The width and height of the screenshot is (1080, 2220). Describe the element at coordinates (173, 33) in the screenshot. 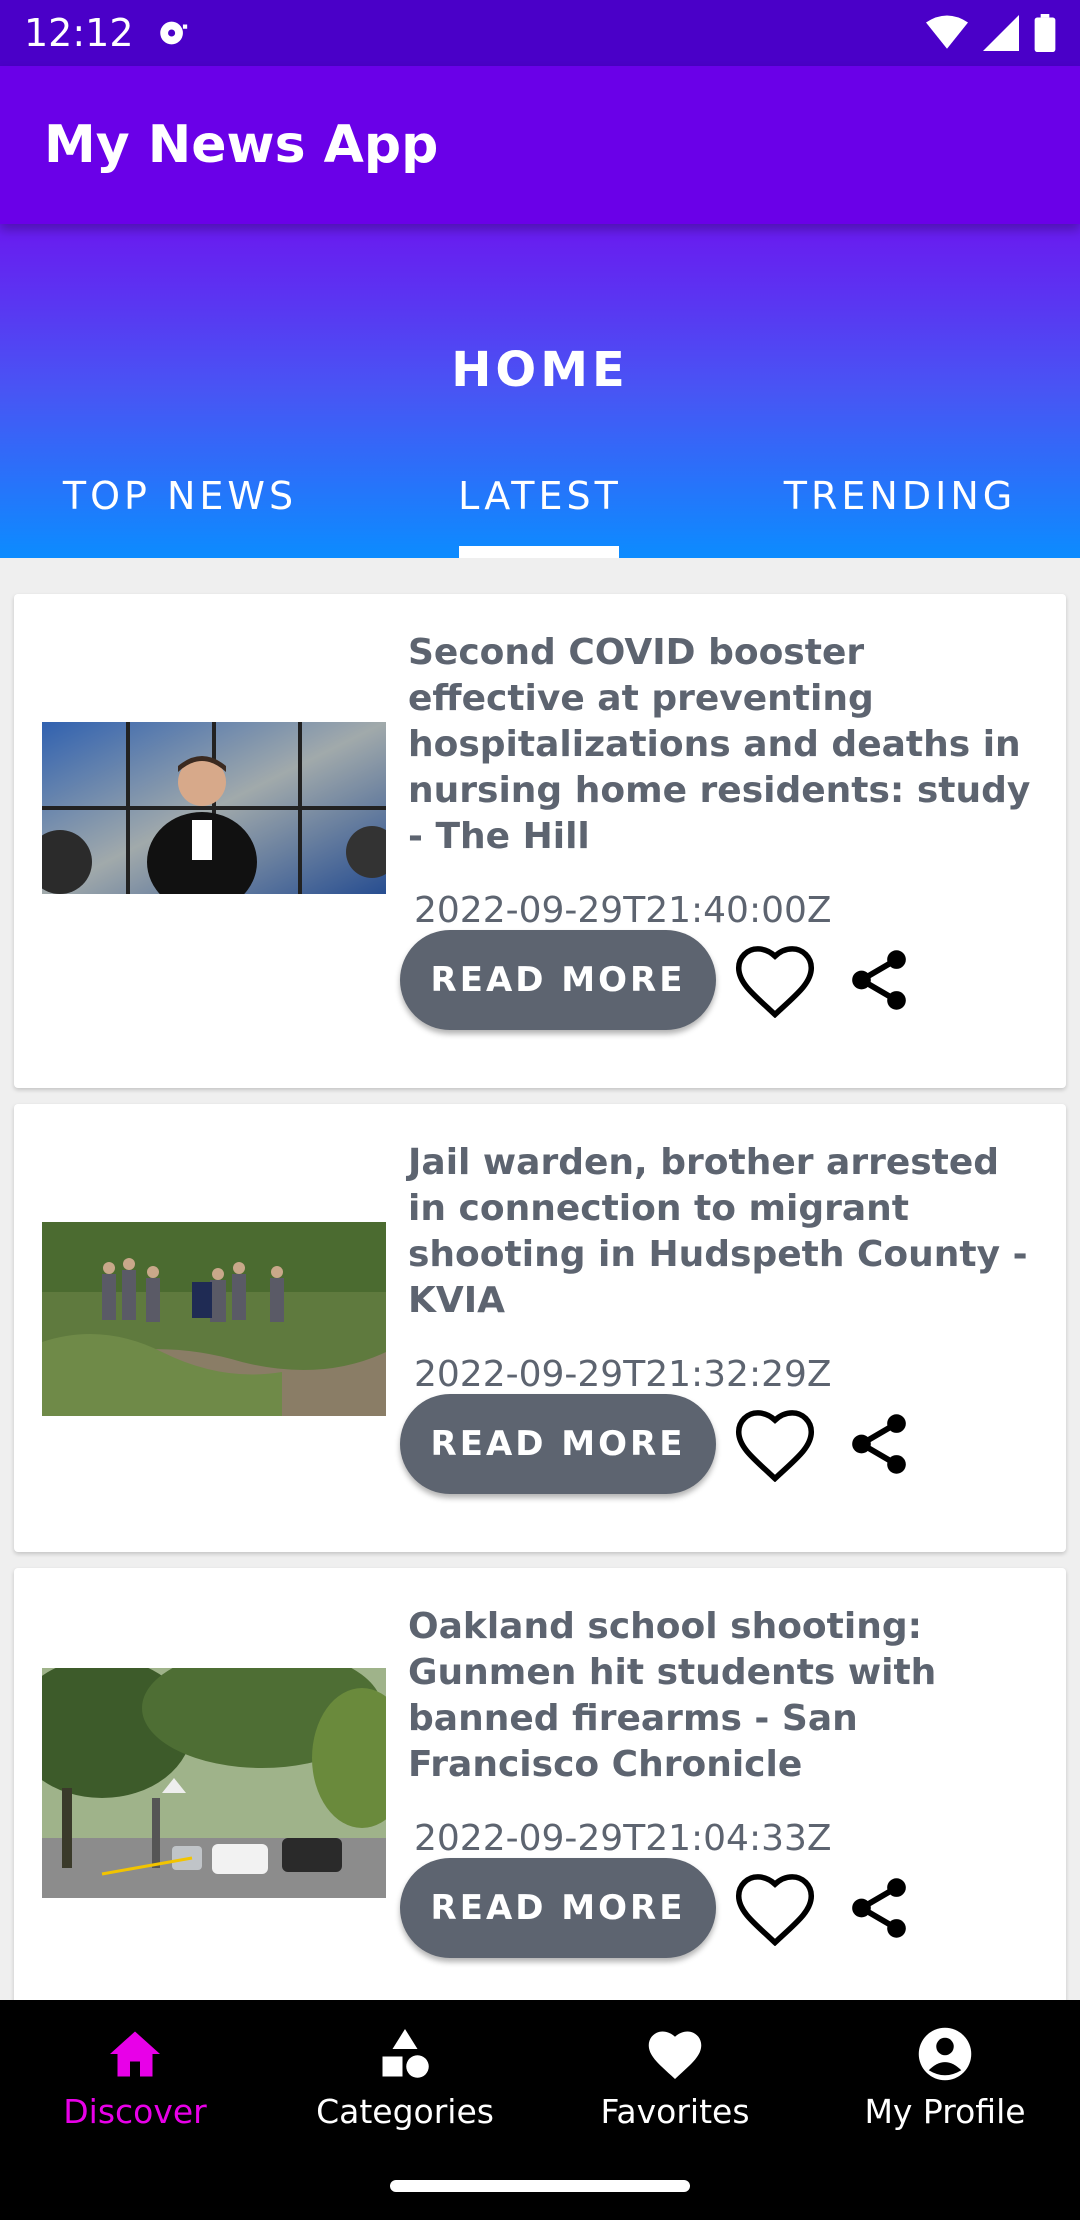

I see `media-notification-icon` at that location.